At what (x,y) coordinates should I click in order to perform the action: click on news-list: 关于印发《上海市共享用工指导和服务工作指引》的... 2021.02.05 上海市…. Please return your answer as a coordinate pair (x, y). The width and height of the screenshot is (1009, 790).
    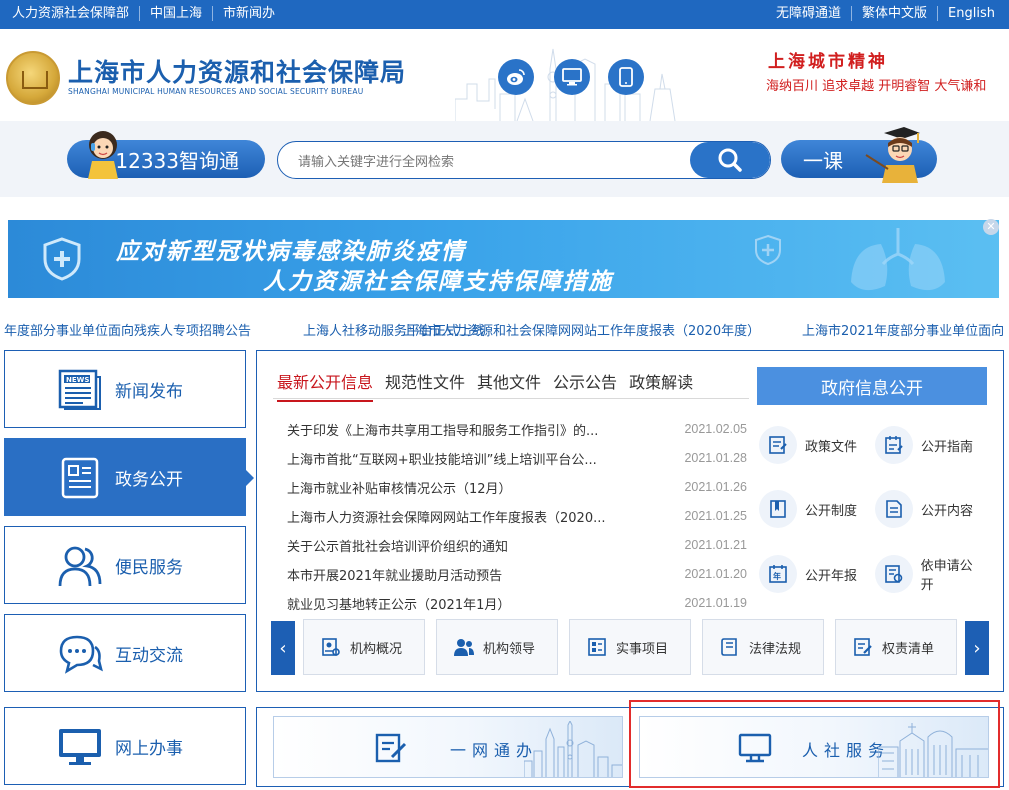
    Looking at the image, I should click on (517, 518).